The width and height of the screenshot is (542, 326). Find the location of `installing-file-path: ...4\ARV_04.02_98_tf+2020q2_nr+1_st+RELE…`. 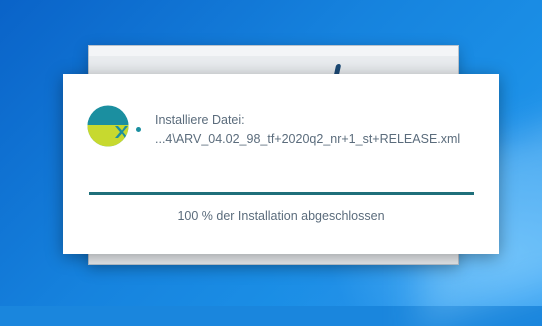

installing-file-path: ...4\ARV_04.02_98_tf+2020q2_nr+1_st+RELE… is located at coordinates (308, 139).